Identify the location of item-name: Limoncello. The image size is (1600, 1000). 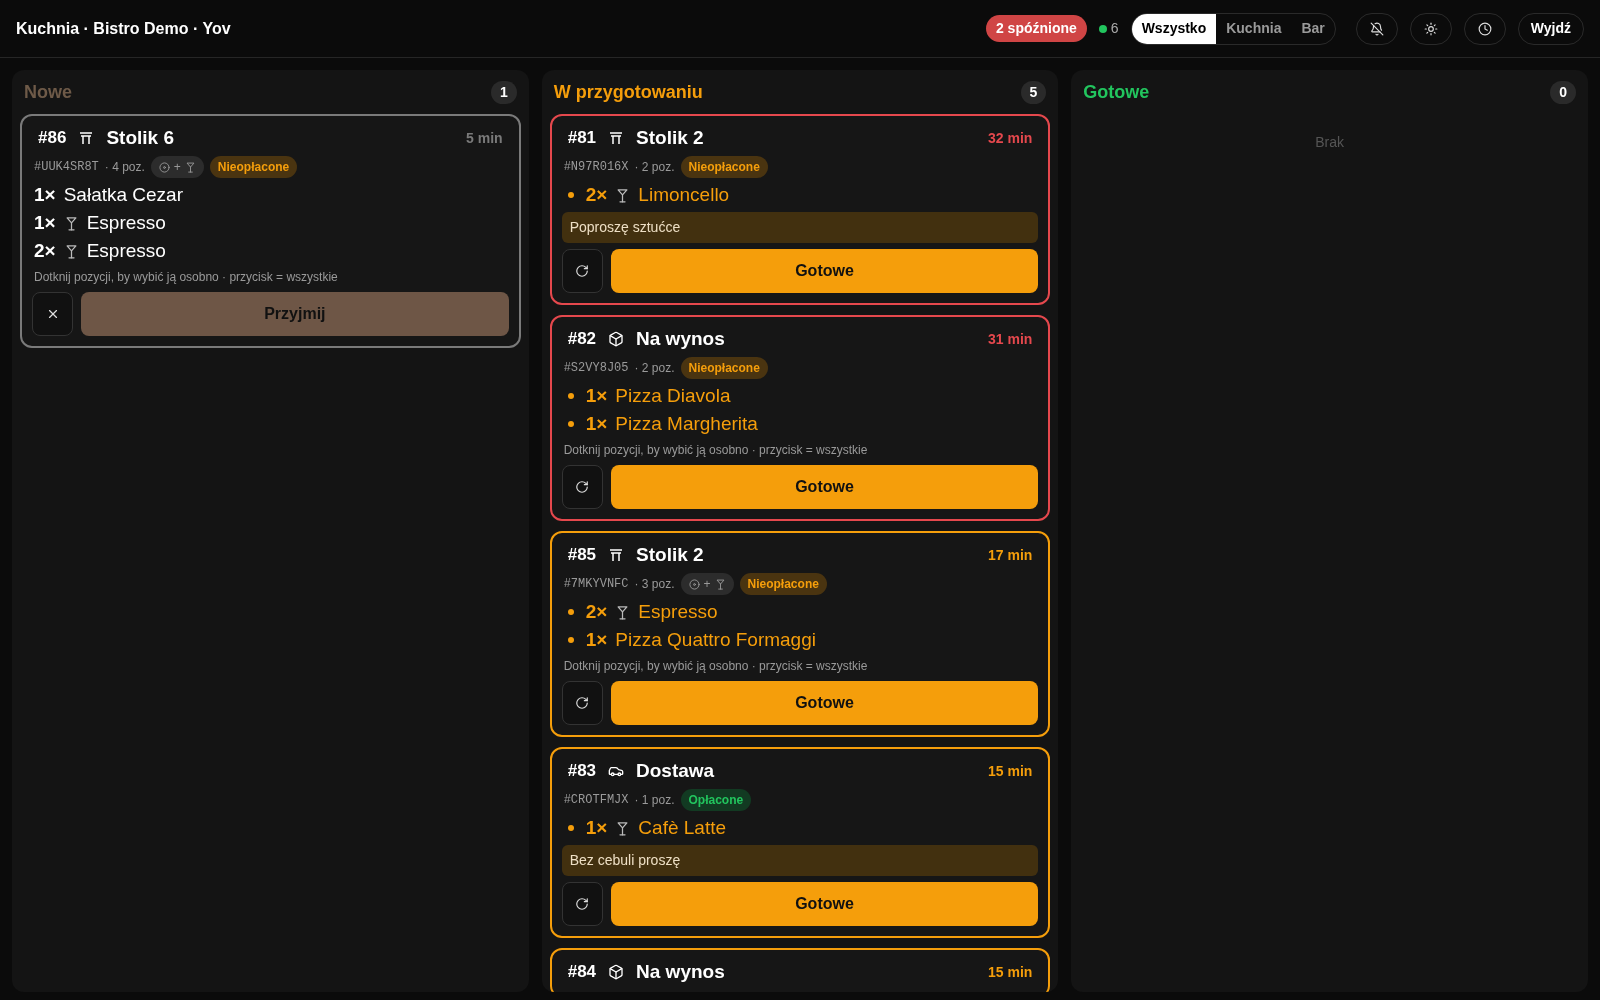
(684, 194).